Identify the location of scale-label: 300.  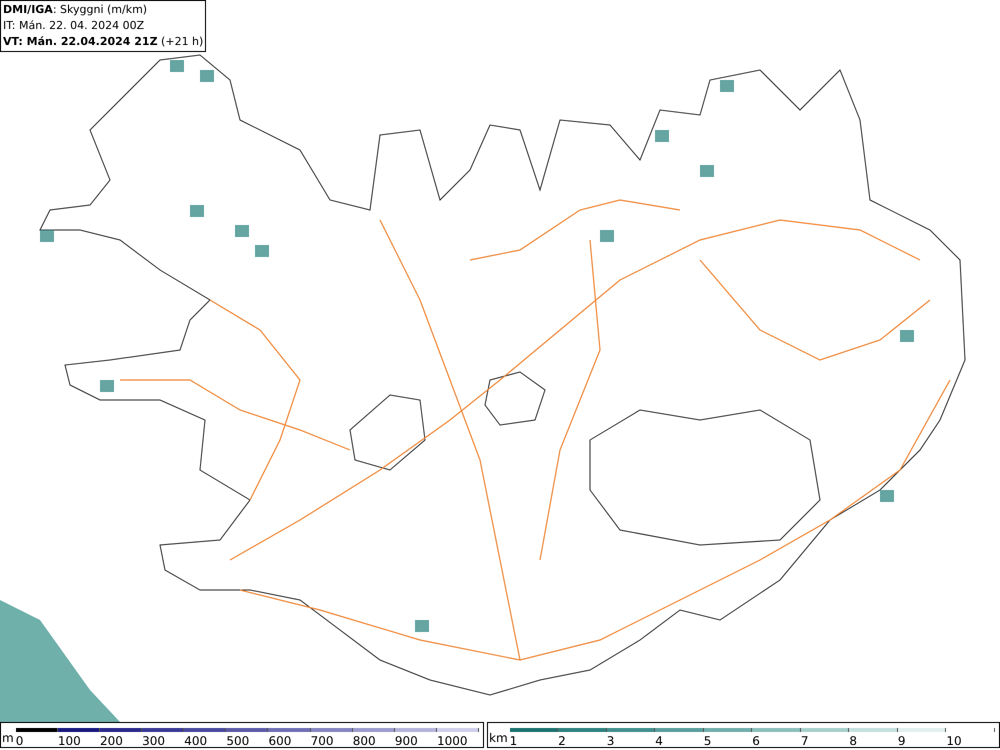
(154, 741).